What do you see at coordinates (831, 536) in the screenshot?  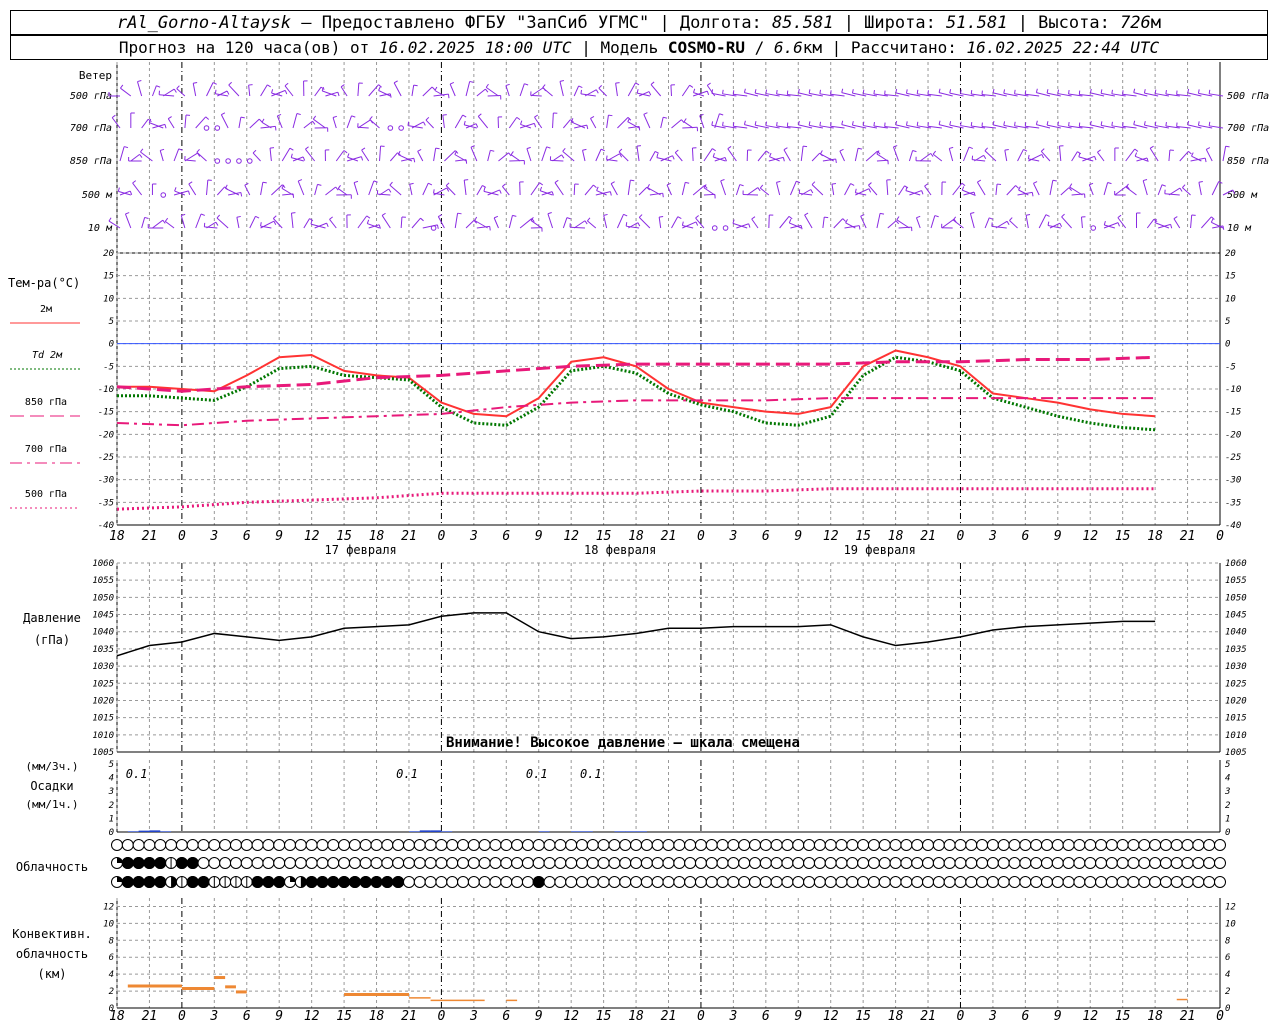 I see `temp-hour-label: 12` at bounding box center [831, 536].